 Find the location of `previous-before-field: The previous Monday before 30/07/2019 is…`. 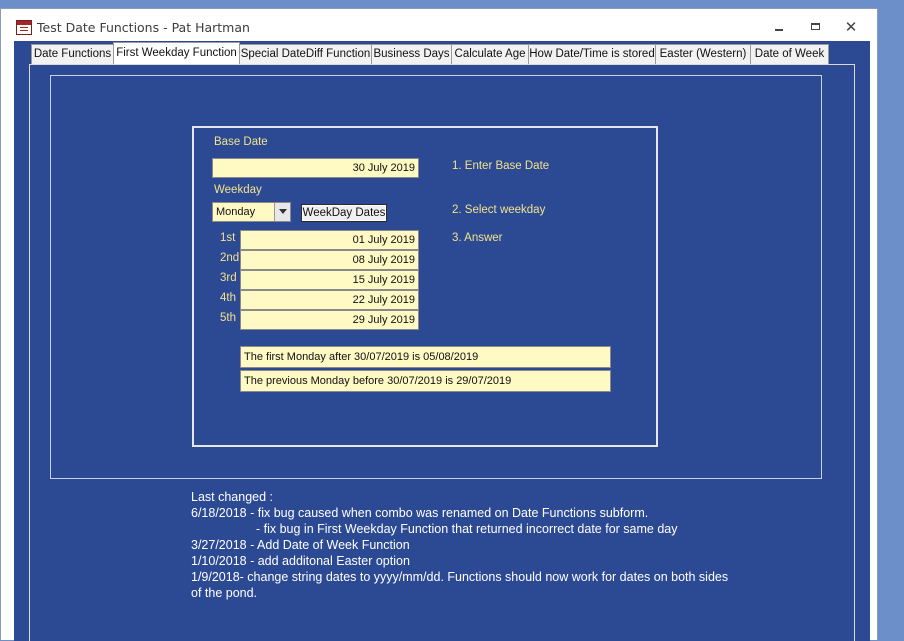

previous-before-field: The previous Monday before 30/07/2019 is… is located at coordinates (425, 381).